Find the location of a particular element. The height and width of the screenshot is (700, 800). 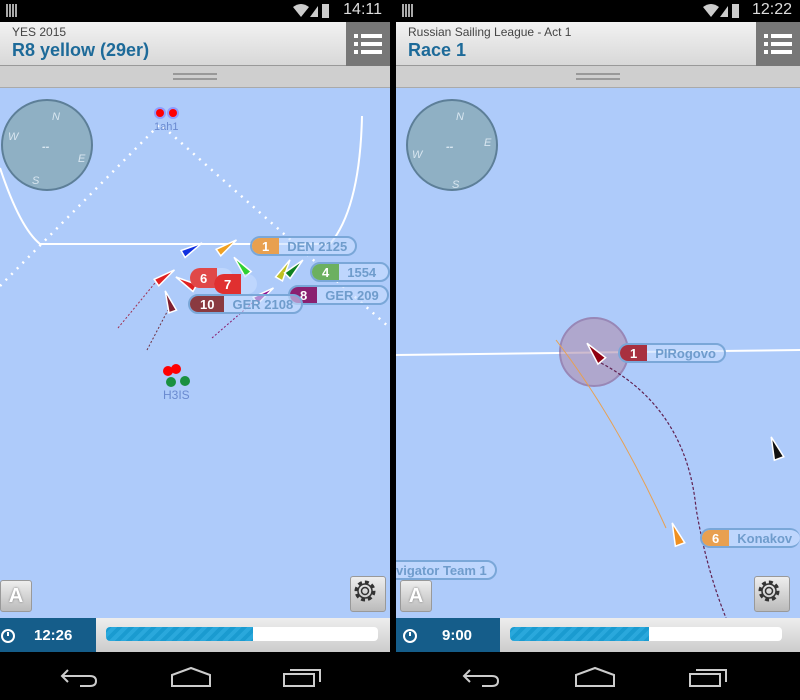

event-name: Russian Sailing League - Act 1 is located at coordinates (490, 32).